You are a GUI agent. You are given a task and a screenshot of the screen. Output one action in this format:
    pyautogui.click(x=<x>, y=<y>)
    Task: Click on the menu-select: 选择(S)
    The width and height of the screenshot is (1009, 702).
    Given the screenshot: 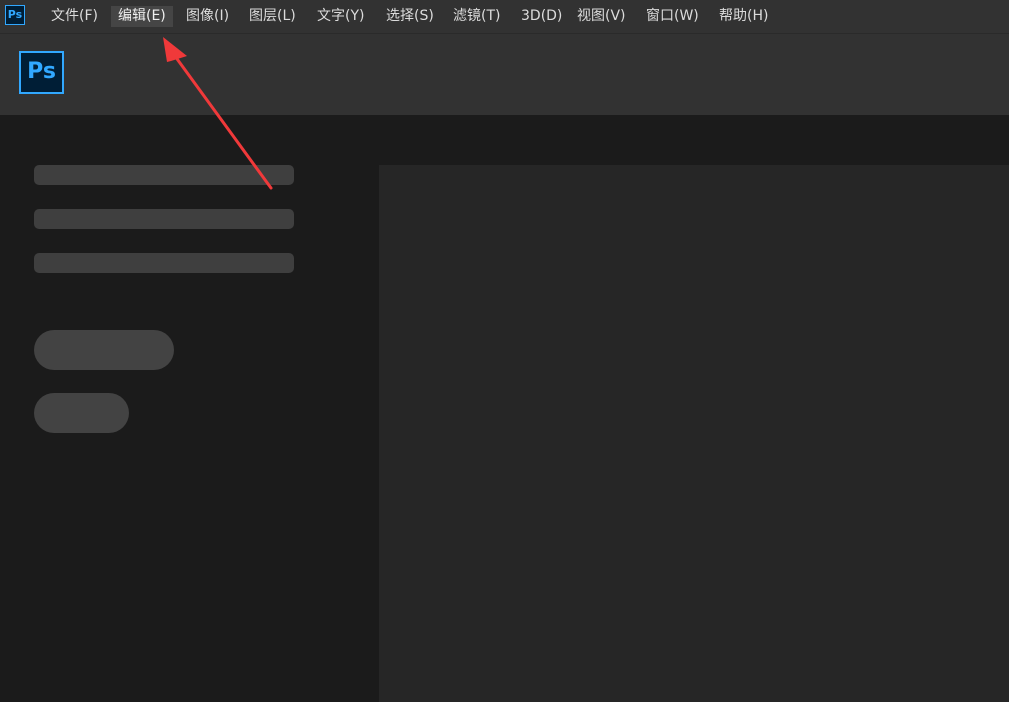 What is the action you would take?
    pyautogui.click(x=410, y=16)
    